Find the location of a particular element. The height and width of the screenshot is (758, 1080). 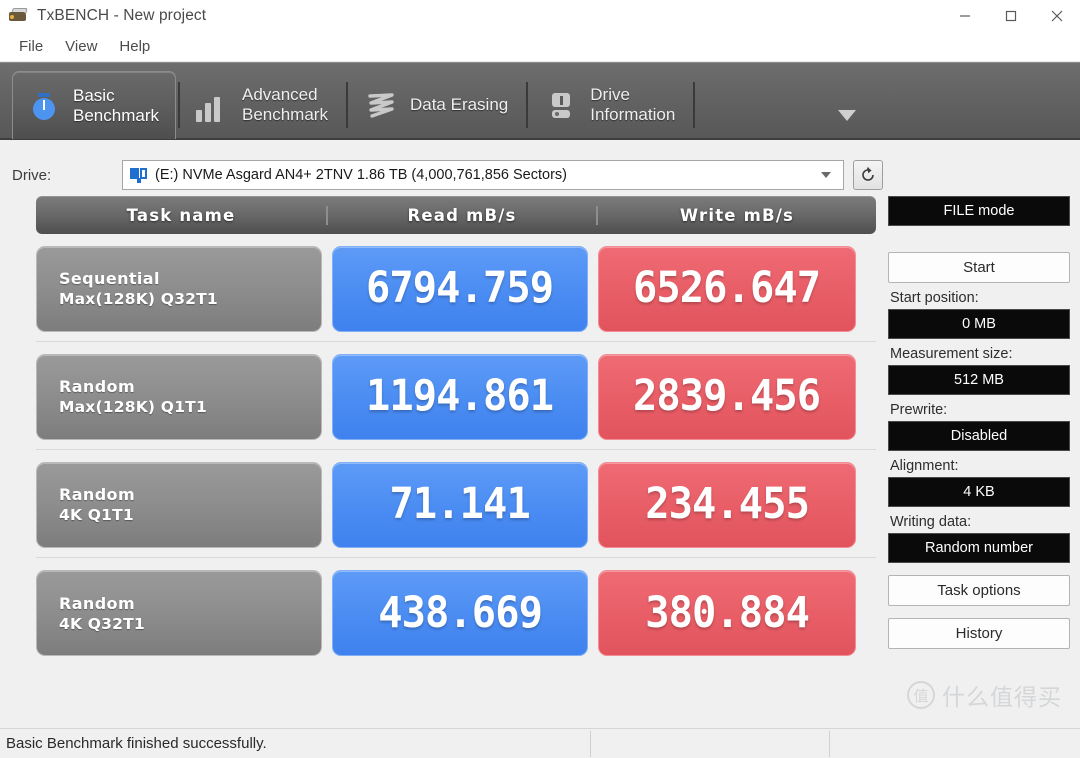

tab-advanced-benchmark-label: Advanced Benchmark is located at coordinates (284, 104).